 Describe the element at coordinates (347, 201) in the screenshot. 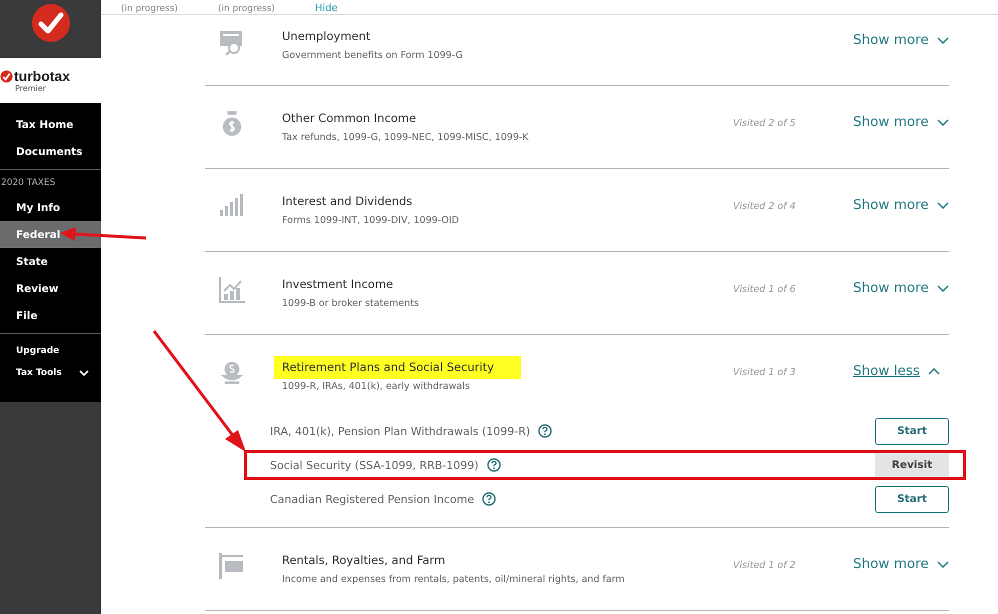

I see `section-title: Interest and Dividends` at that location.